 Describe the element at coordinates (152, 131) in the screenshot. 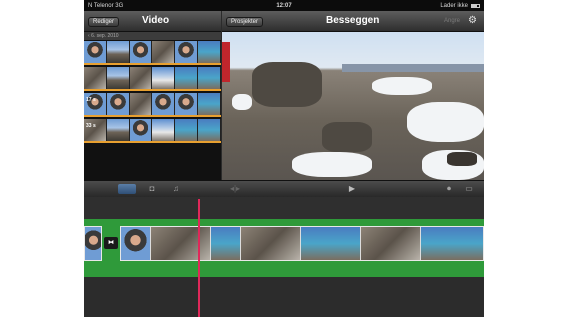

I see `video-clip-strip: 33 s` at that location.